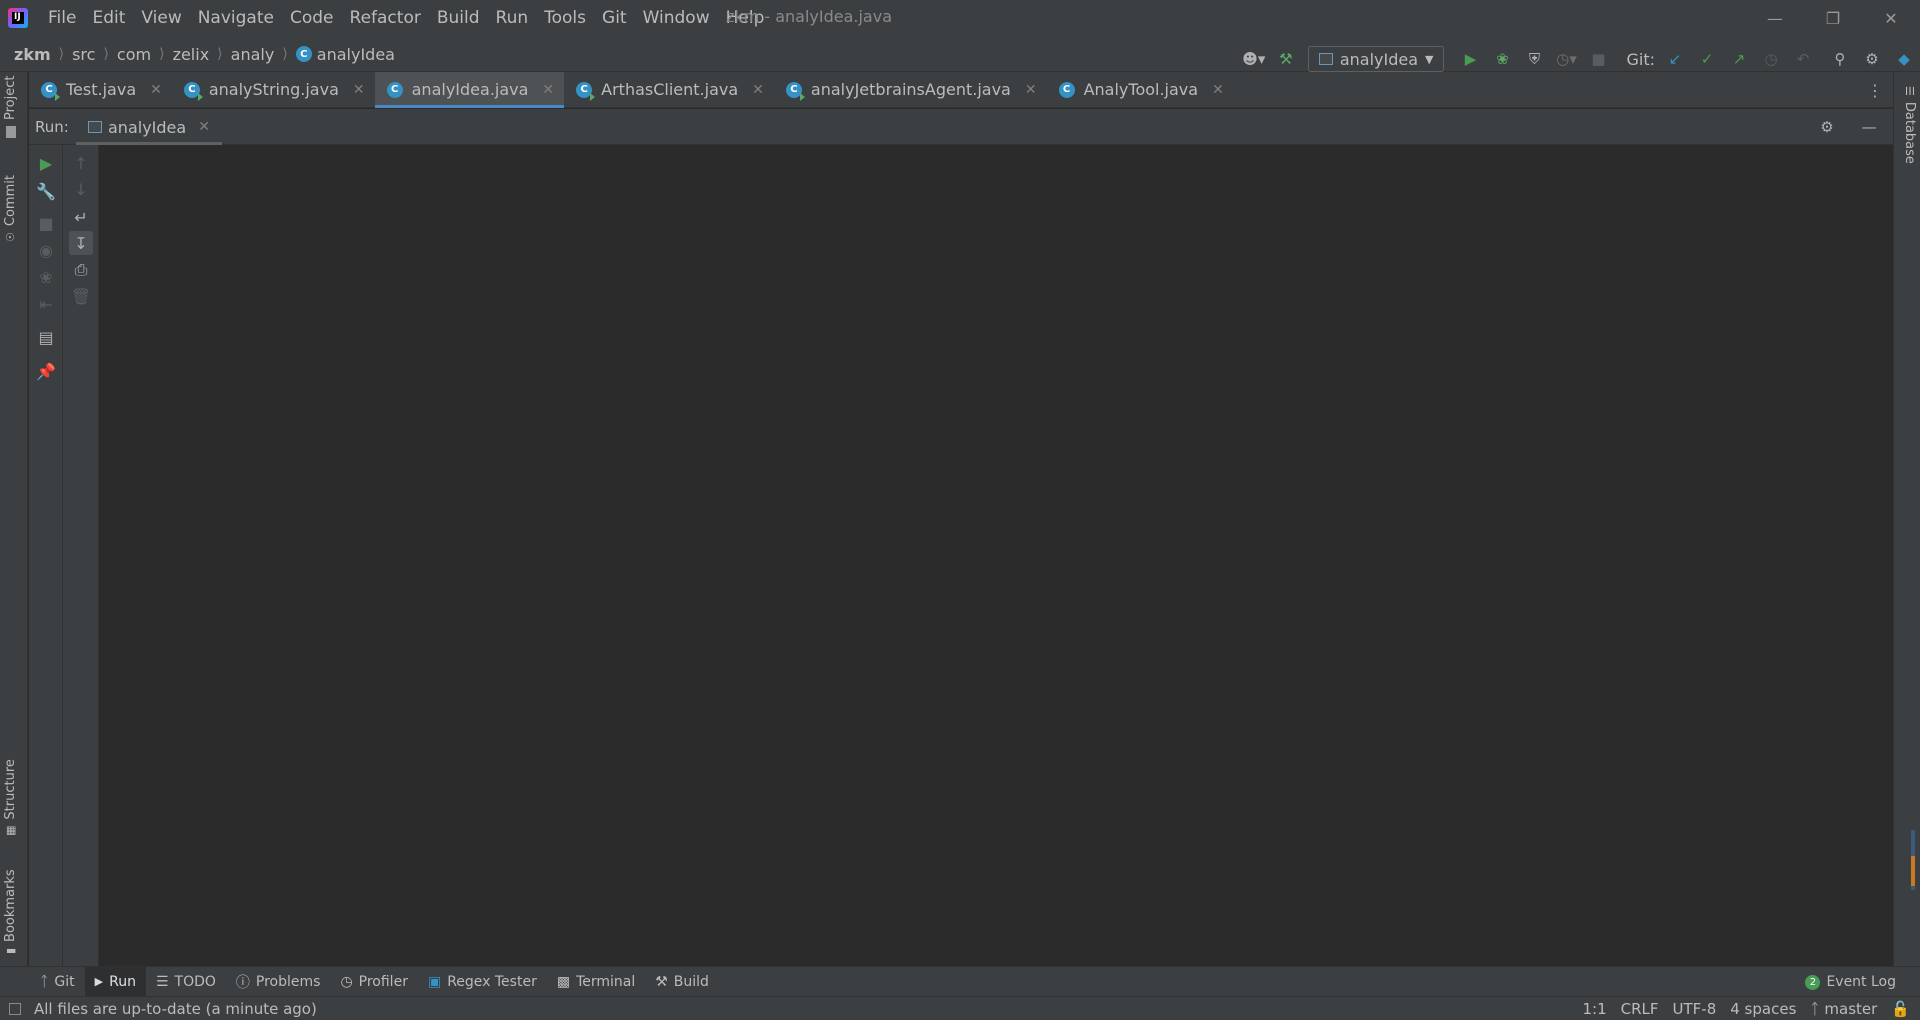 The image size is (1920, 1020). Describe the element at coordinates (278, 982) in the screenshot. I see `tool-problems: ⓘ Problems` at that location.